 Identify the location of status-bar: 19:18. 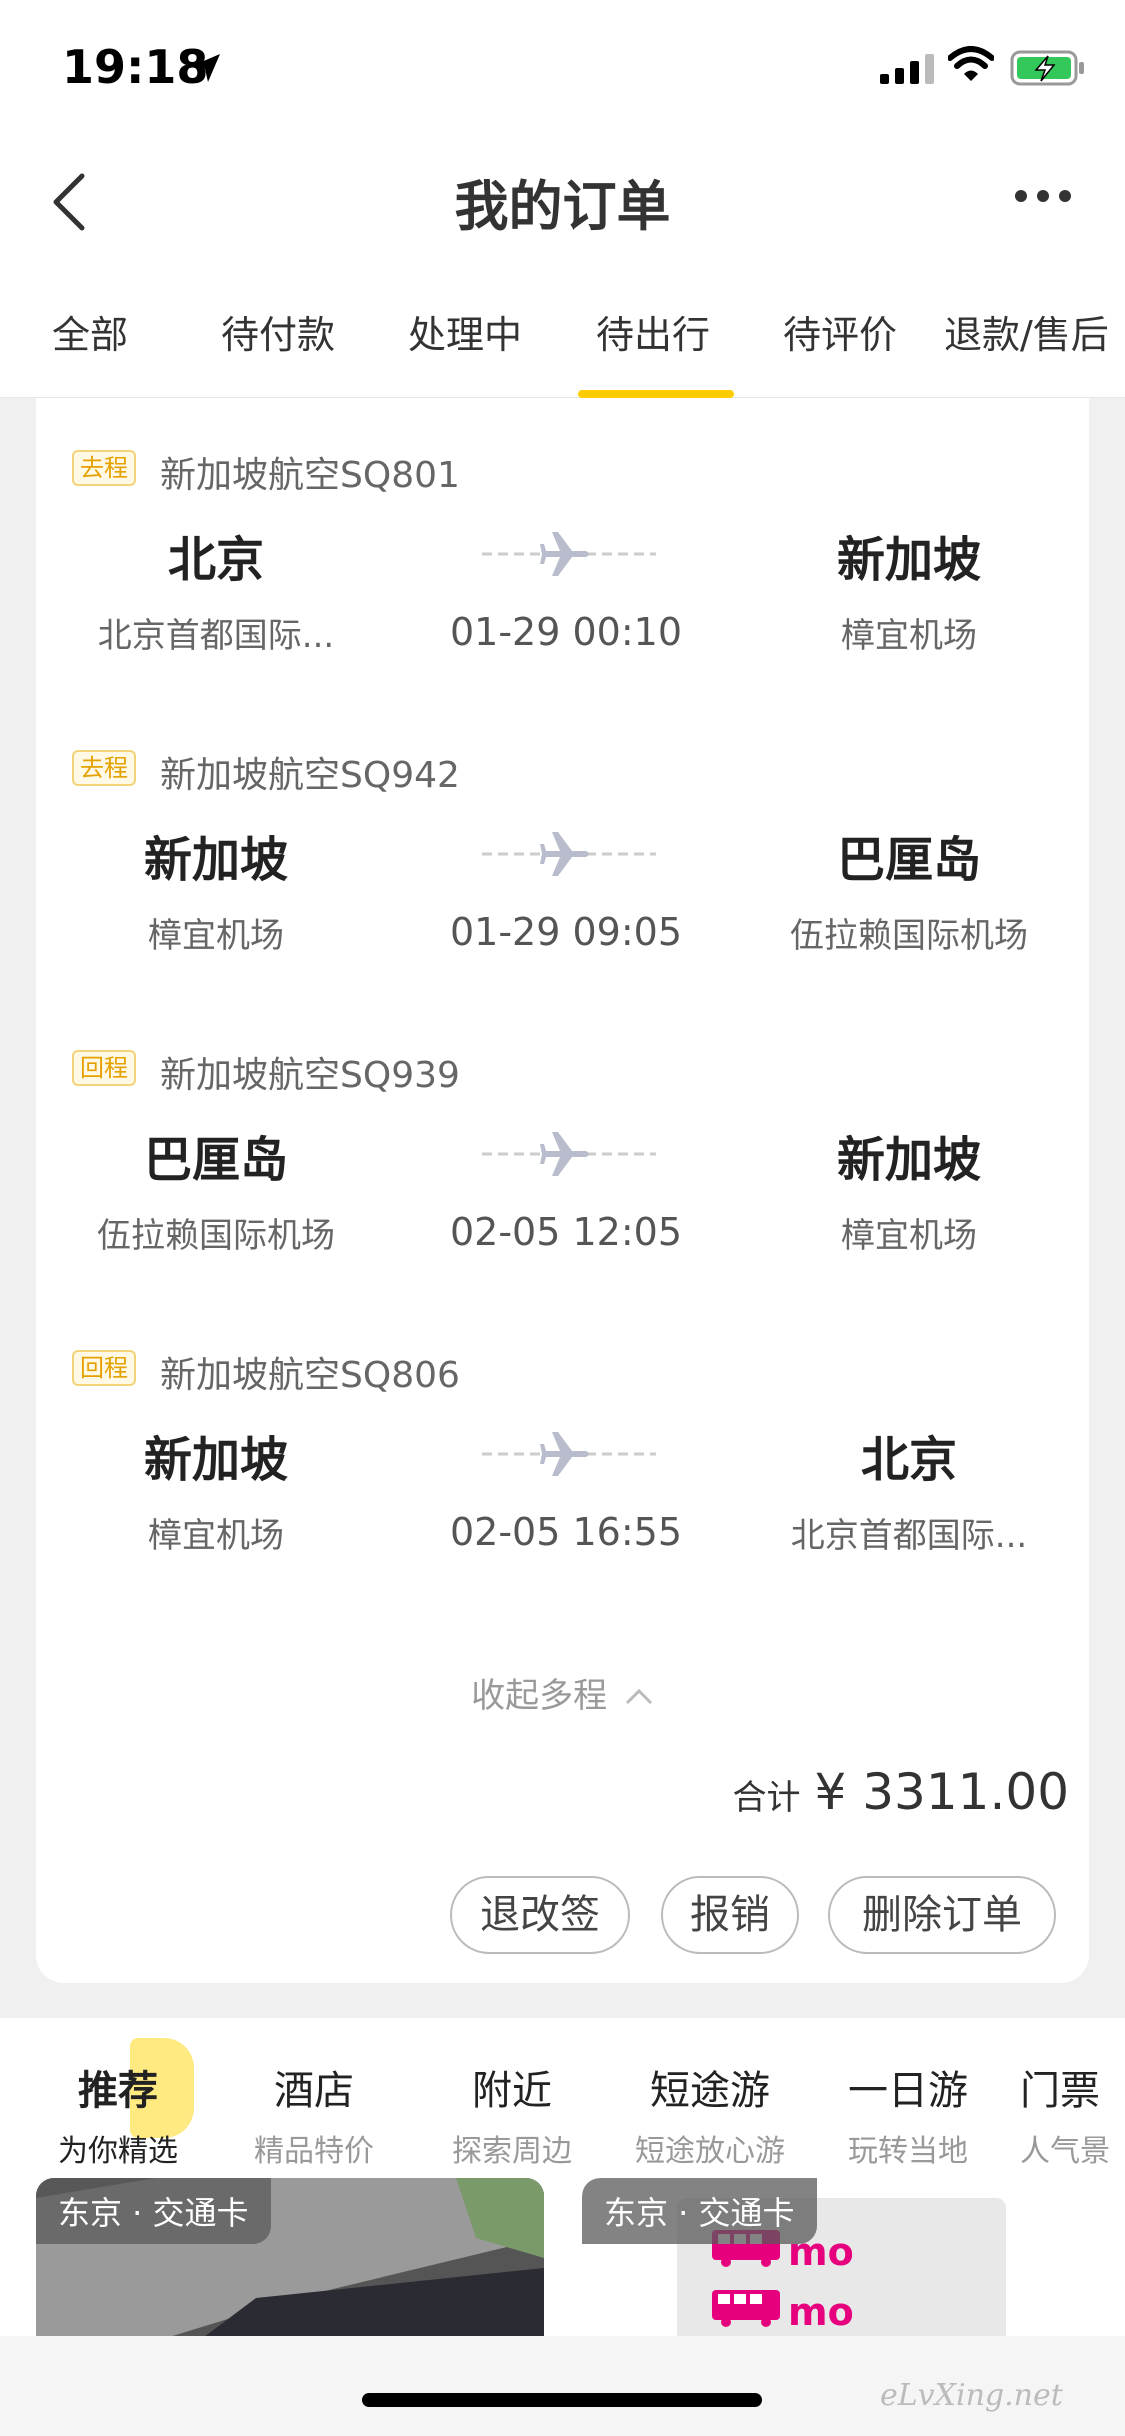
(562, 66).